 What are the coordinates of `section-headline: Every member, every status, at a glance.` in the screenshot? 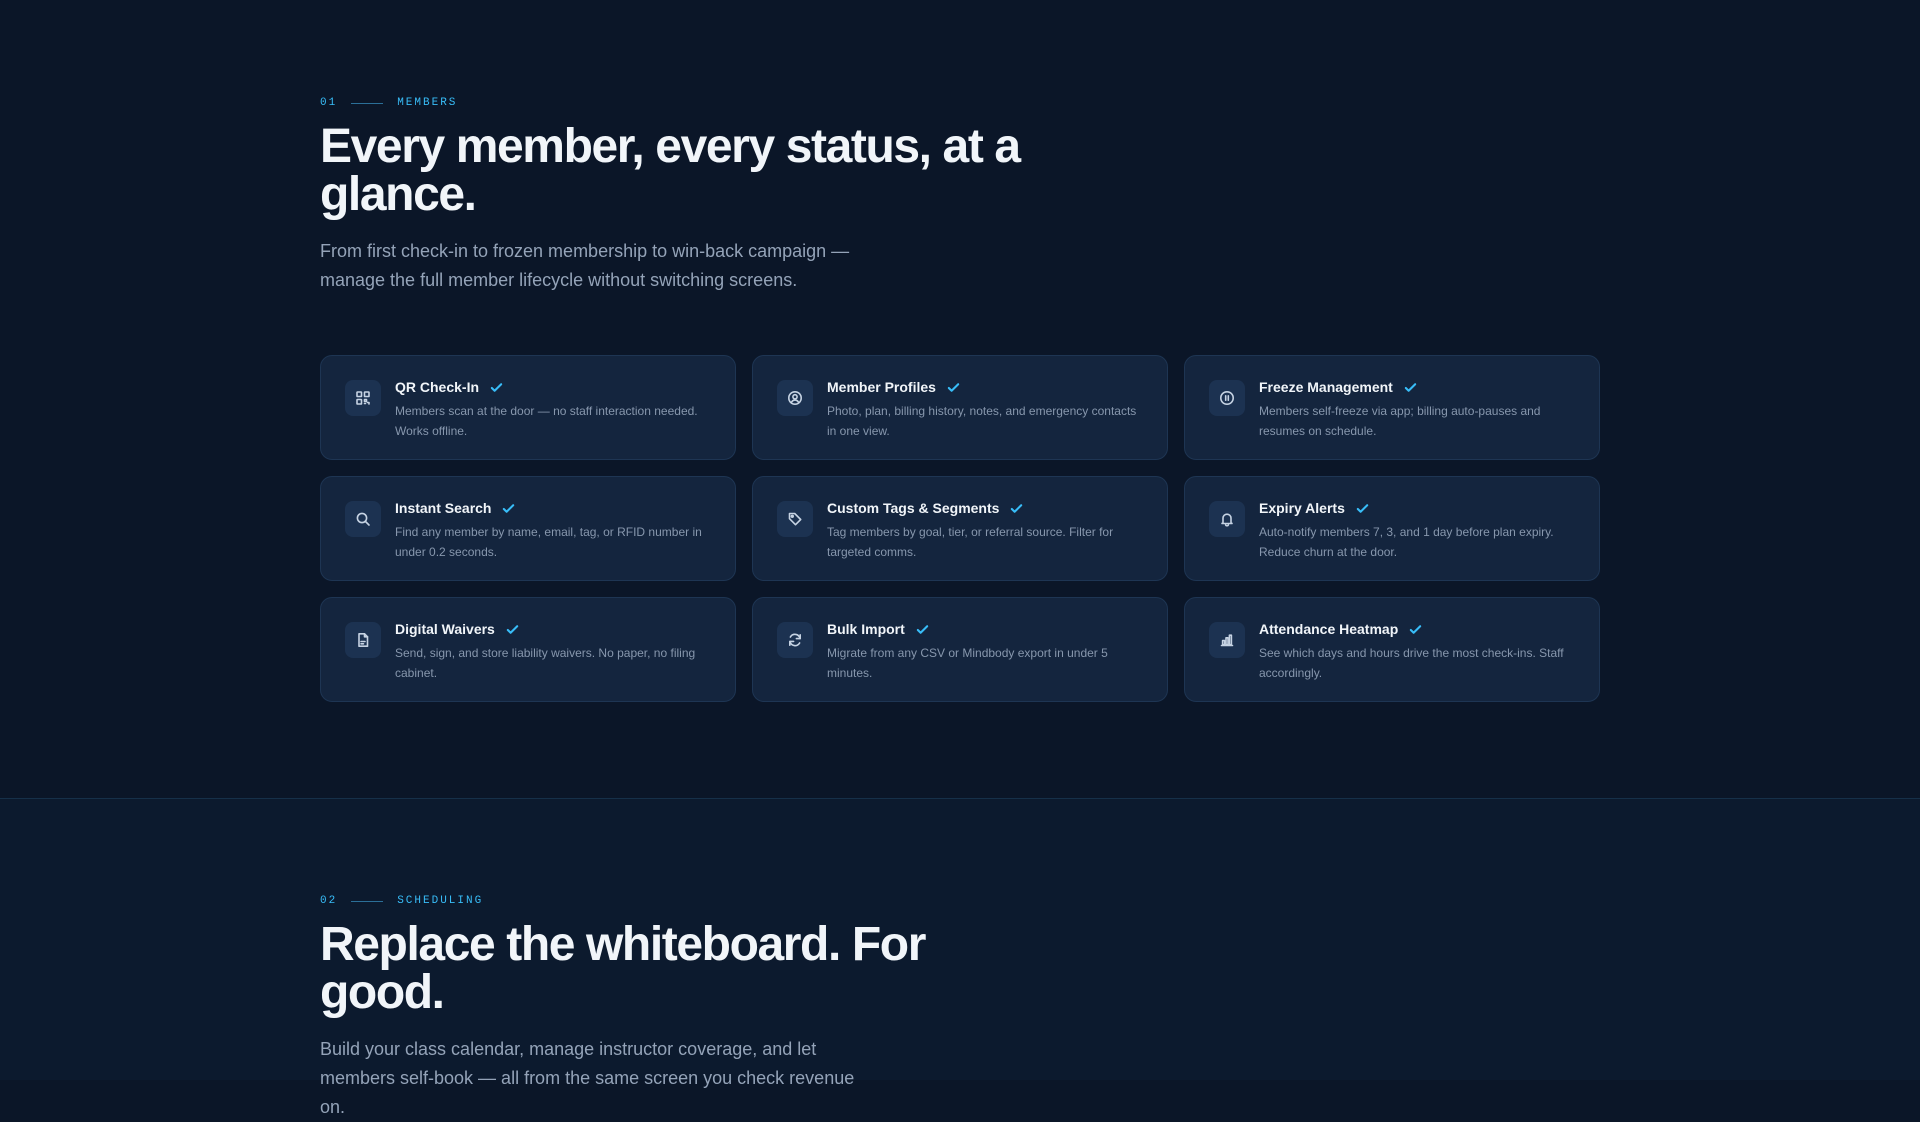 It's located at (670, 170).